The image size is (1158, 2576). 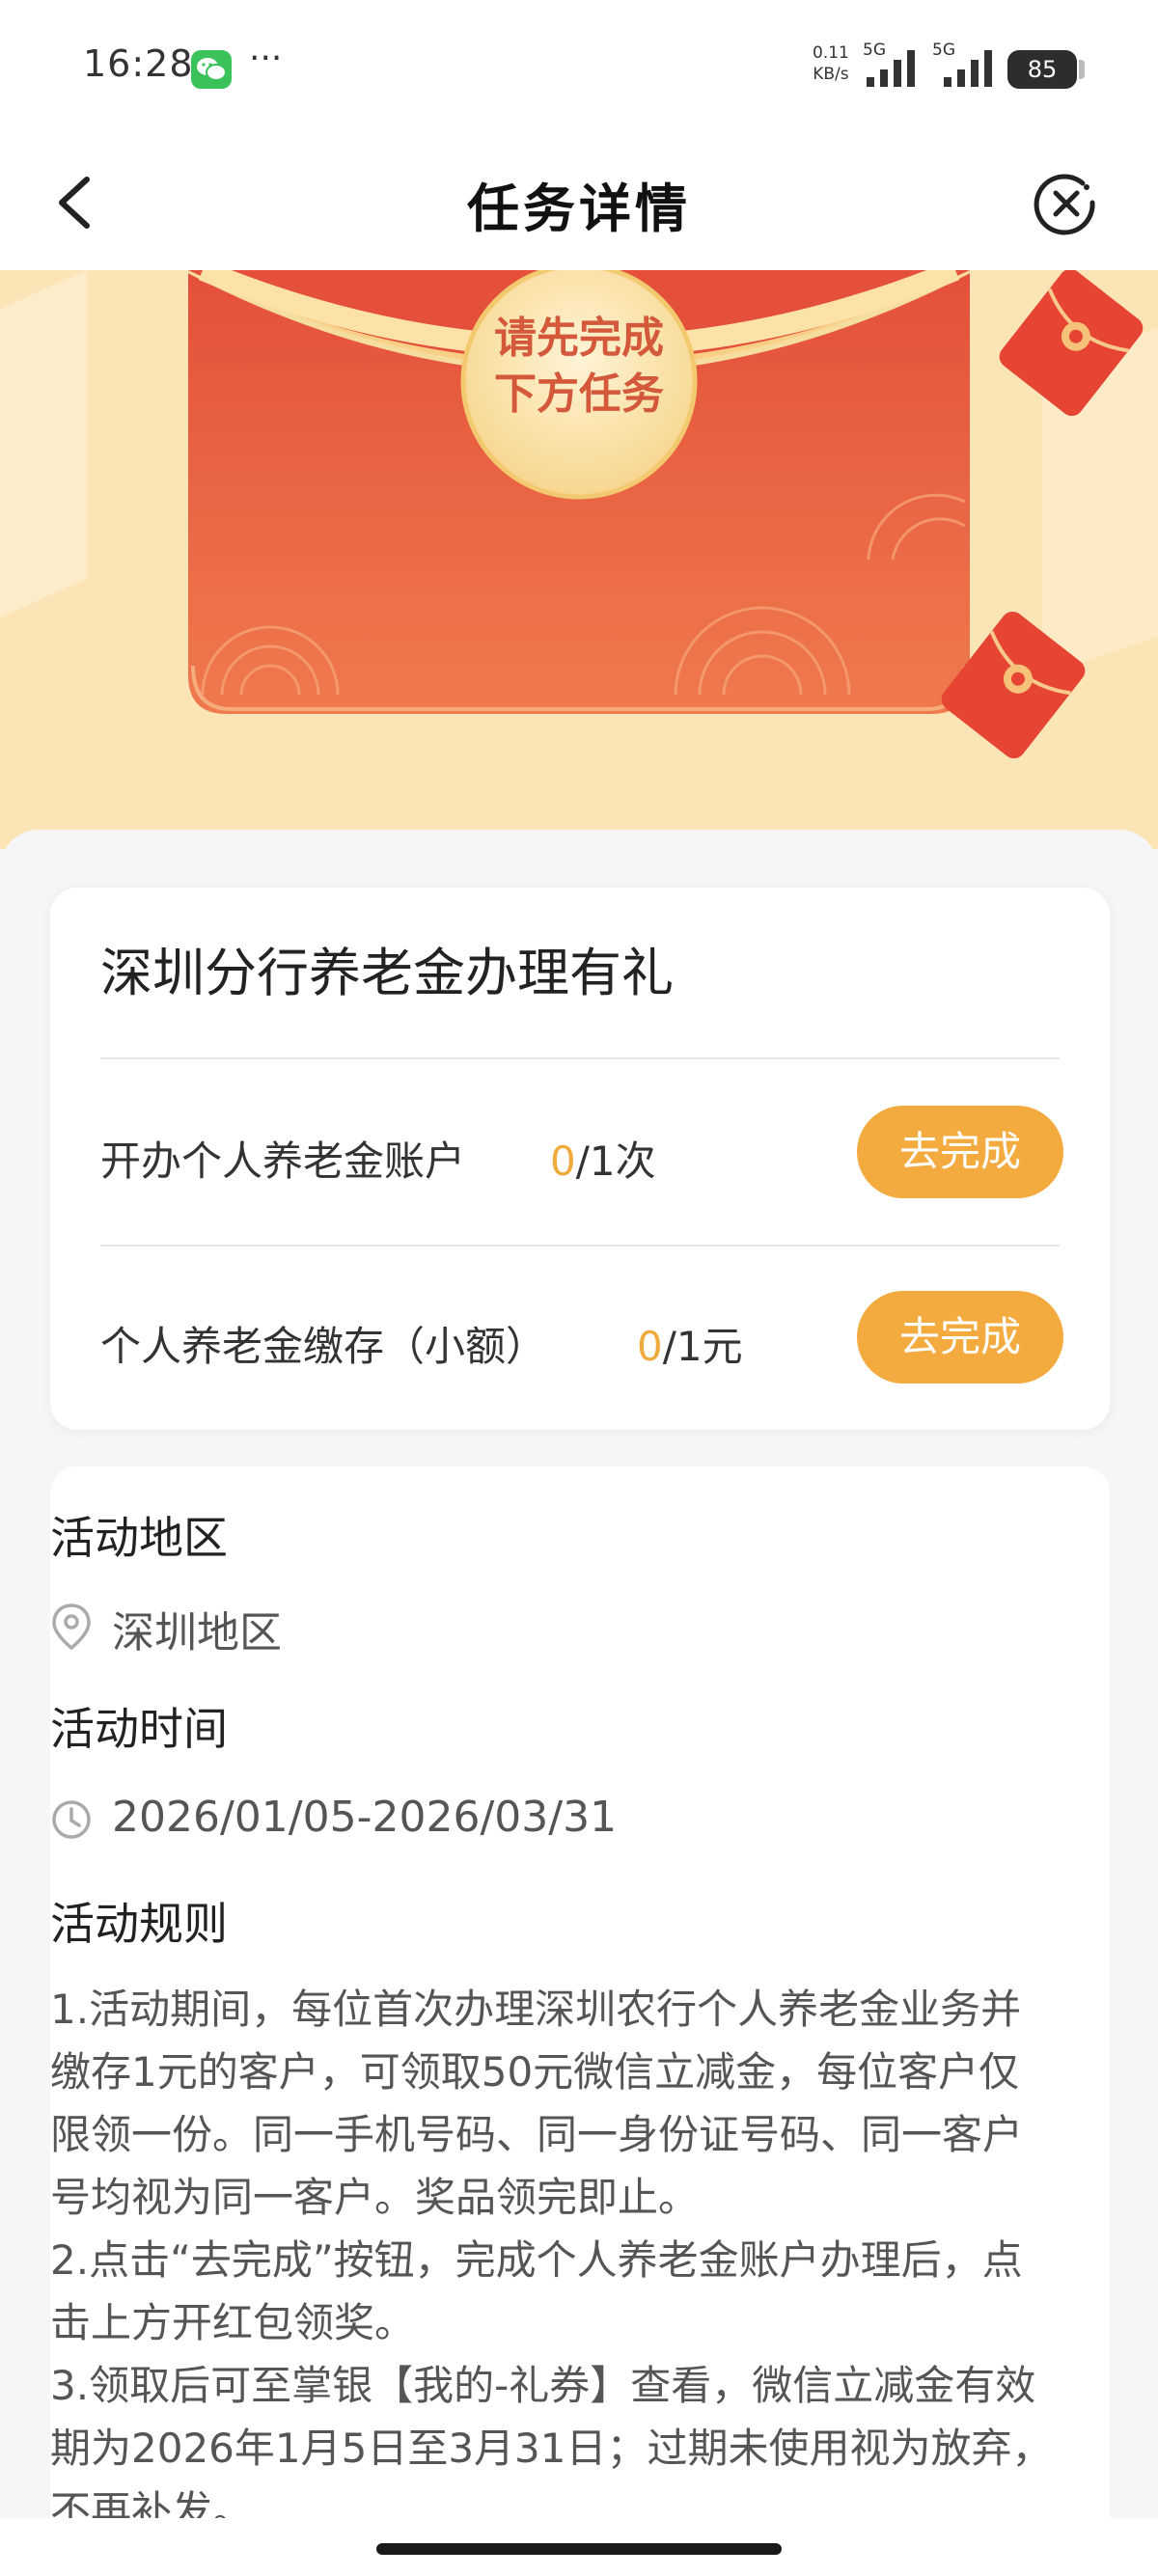 I want to click on task-label: 个人养老金缴存（小额）, so click(x=323, y=1346).